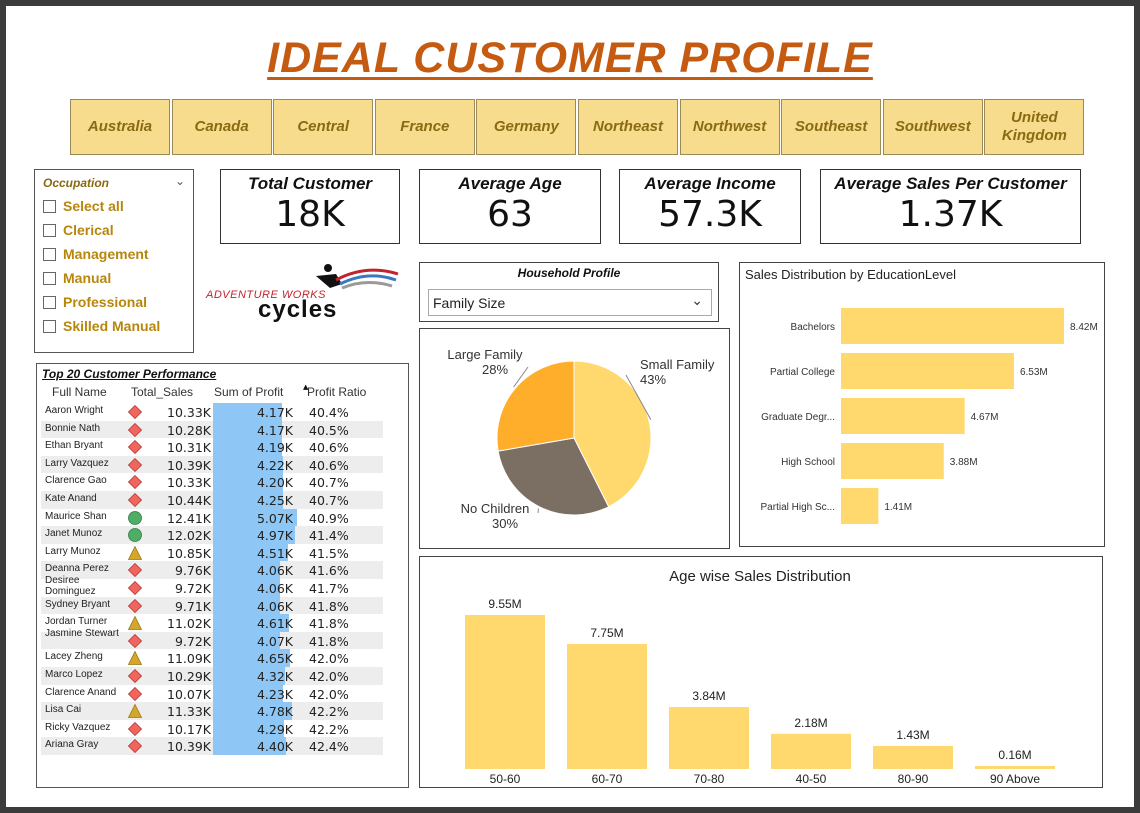 The height and width of the screenshot is (813, 1140). What do you see at coordinates (212, 500) in the screenshot?
I see `table-row: Kate Anand 10.44K 4.25K 40.7%` at bounding box center [212, 500].